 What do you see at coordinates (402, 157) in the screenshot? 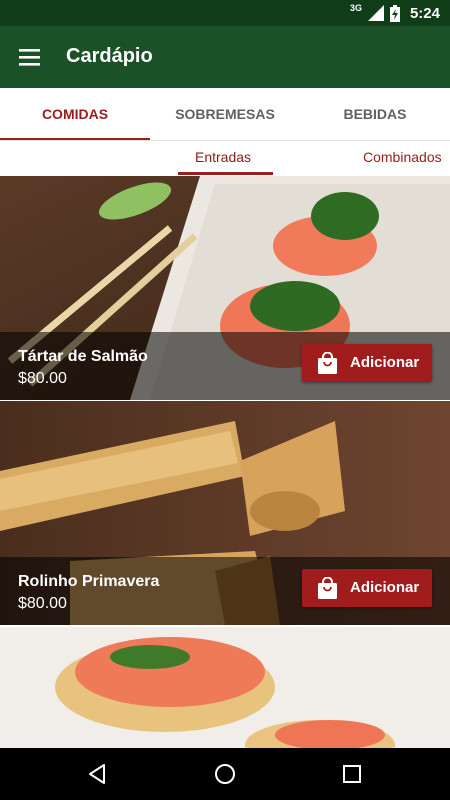
I see `subtab-combinados: Combinados` at bounding box center [402, 157].